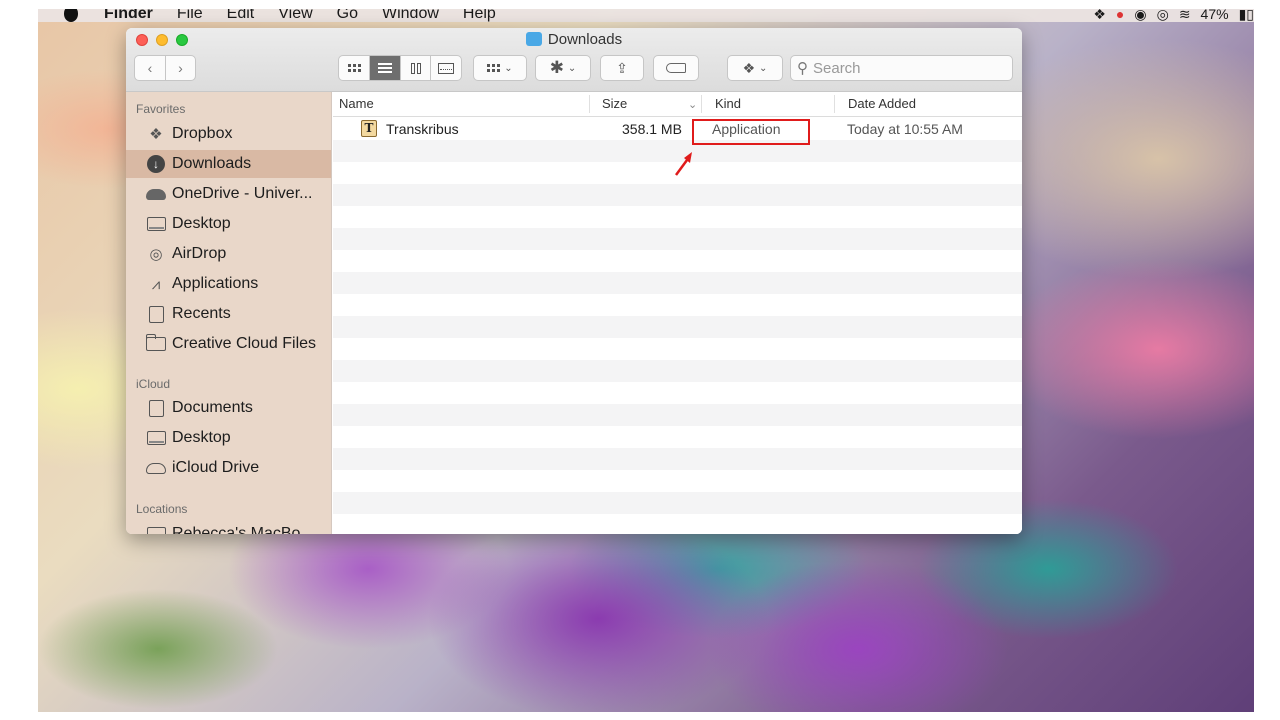  Describe the element at coordinates (156, 224) in the screenshot. I see `desktop-icon` at that location.